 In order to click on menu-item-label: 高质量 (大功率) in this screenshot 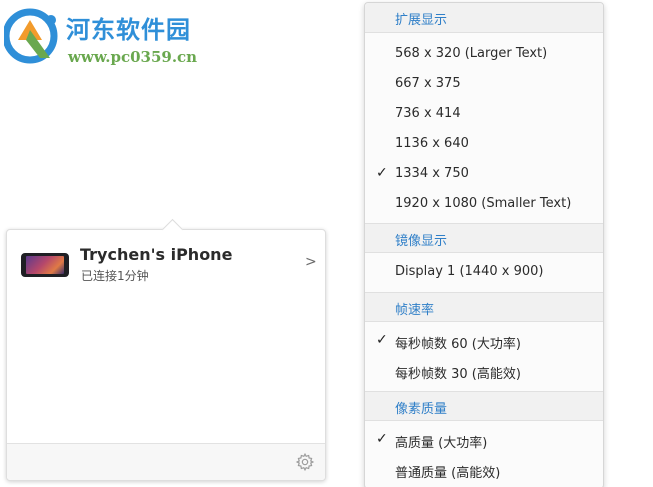, I will do `click(441, 443)`.